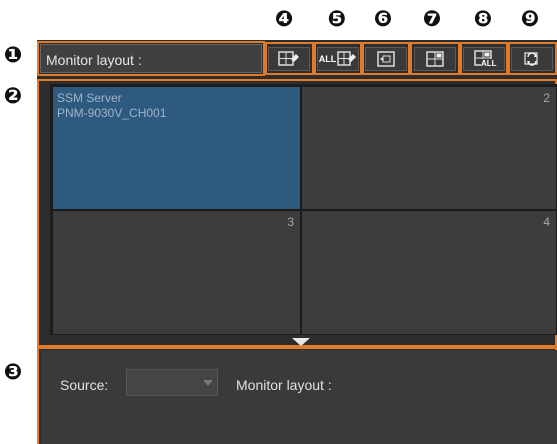 Image resolution: width=557 pixels, height=444 pixels. What do you see at coordinates (301, 342) in the screenshot?
I see `scroll-down-arrow-icon` at bounding box center [301, 342].